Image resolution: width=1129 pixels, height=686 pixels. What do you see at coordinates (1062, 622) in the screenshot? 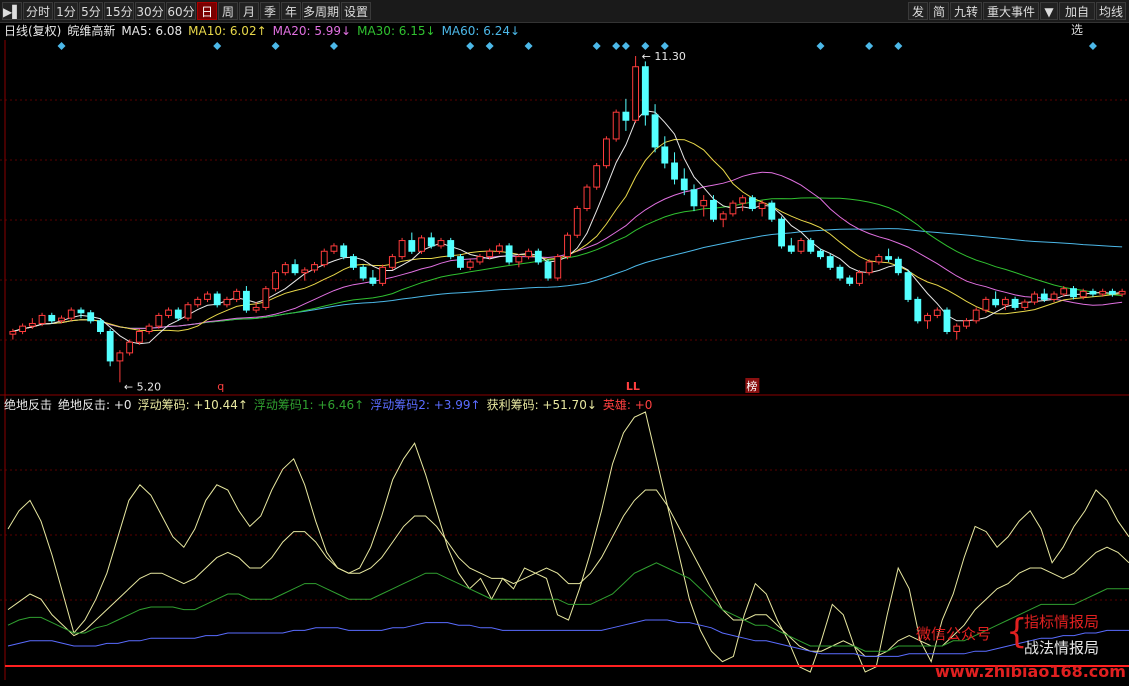
I see `watermark-line1: 指标情报局` at bounding box center [1062, 622].